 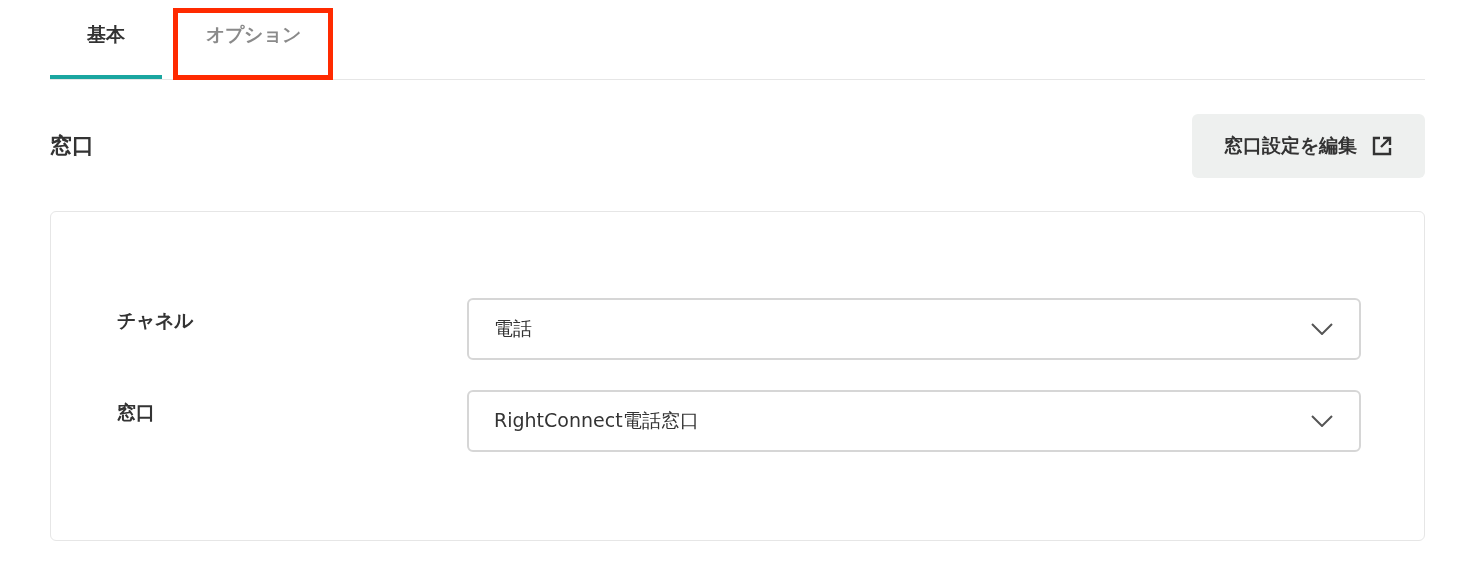 I want to click on dropdown: RightConnect電話窓口, so click(x=914, y=421).